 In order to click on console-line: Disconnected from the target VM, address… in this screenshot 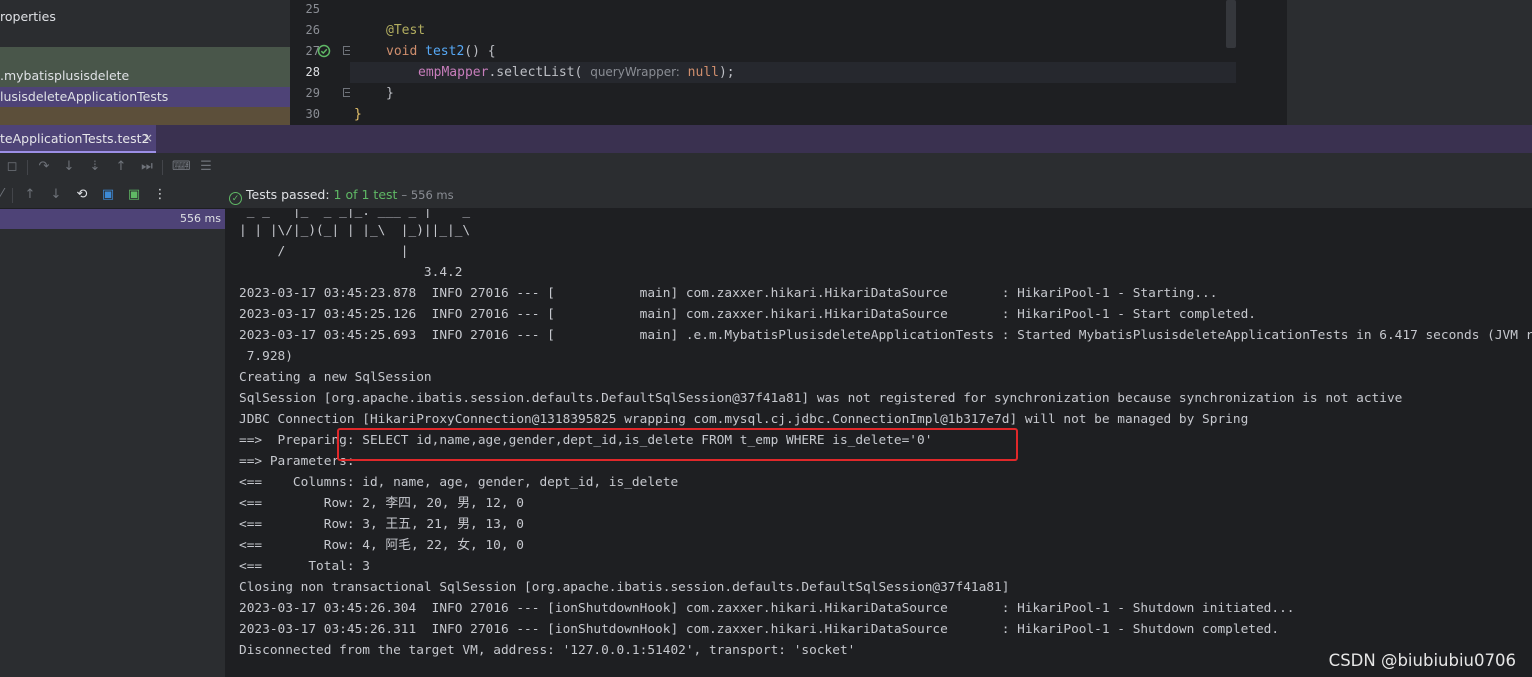, I will do `click(547, 650)`.